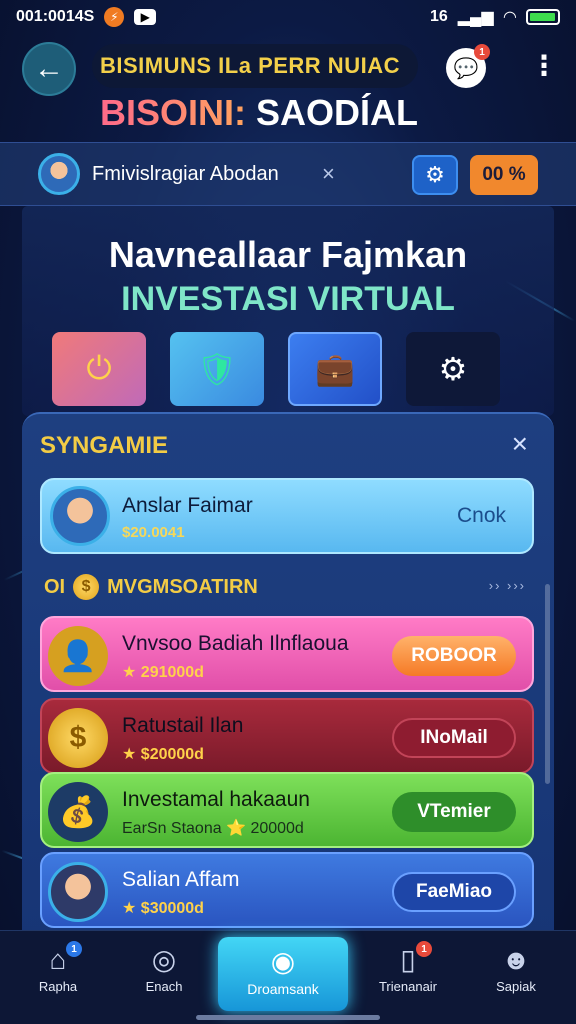 This screenshot has width=576, height=1024. Describe the element at coordinates (481, 516) in the screenshot. I see `featured-action: Cnok` at that location.